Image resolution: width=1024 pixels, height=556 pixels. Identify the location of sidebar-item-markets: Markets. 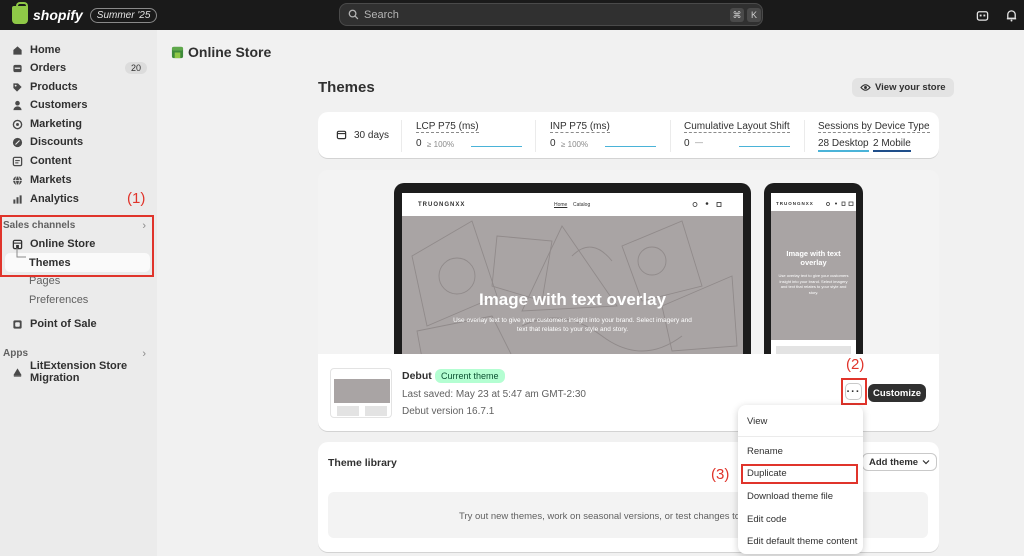
(78, 180).